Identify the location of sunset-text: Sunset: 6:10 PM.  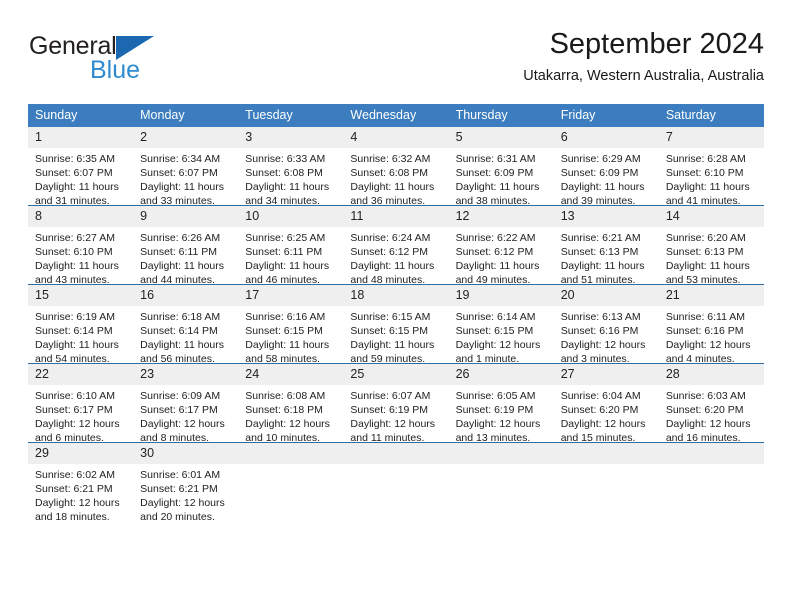
(704, 173).